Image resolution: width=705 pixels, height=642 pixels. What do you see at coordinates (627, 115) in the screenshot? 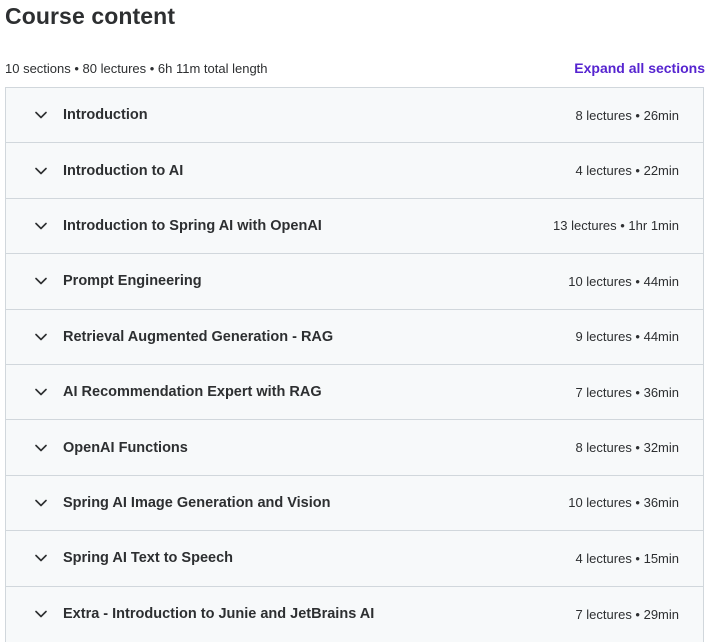
I see `section-info: 8 lectures • 26min` at bounding box center [627, 115].